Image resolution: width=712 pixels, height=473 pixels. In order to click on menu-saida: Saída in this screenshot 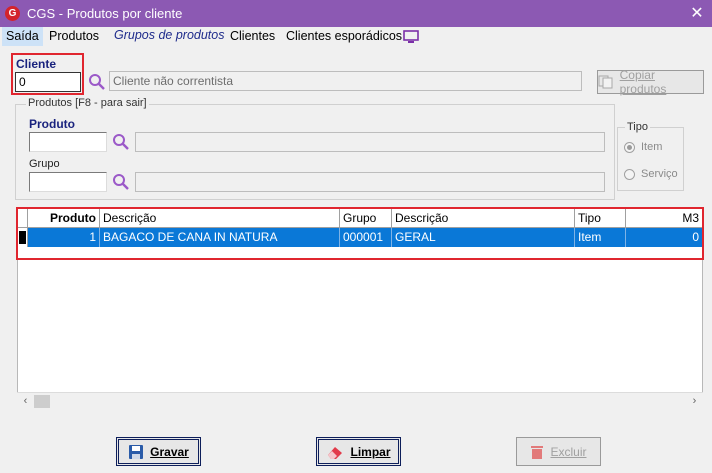, I will do `click(22, 36)`.